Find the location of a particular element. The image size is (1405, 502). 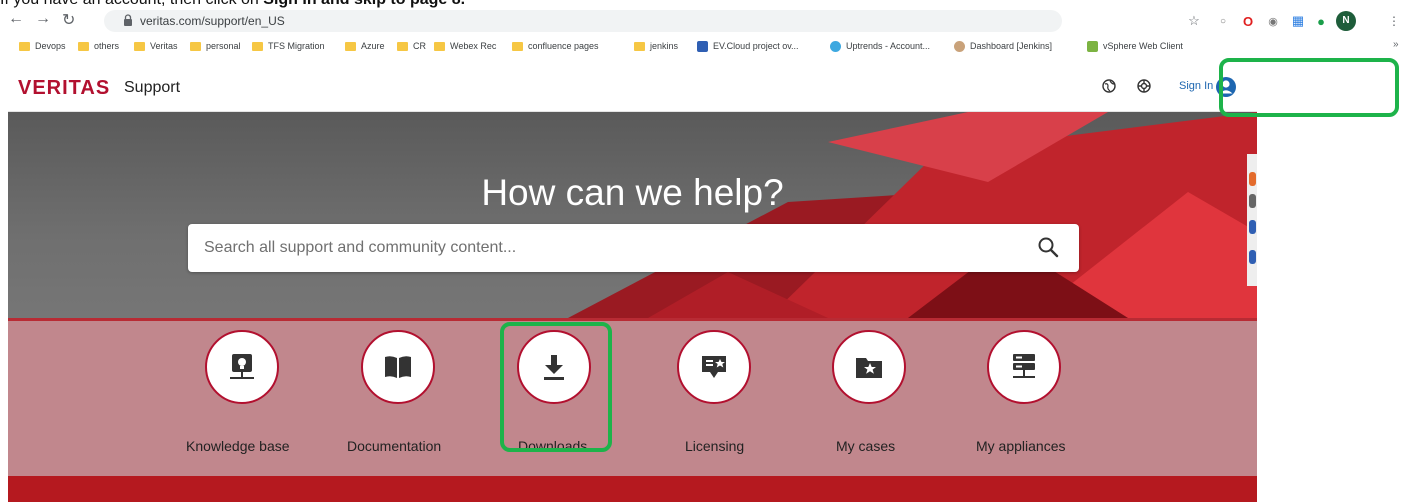

forward-arrow-icon: → is located at coordinates (43, 19).